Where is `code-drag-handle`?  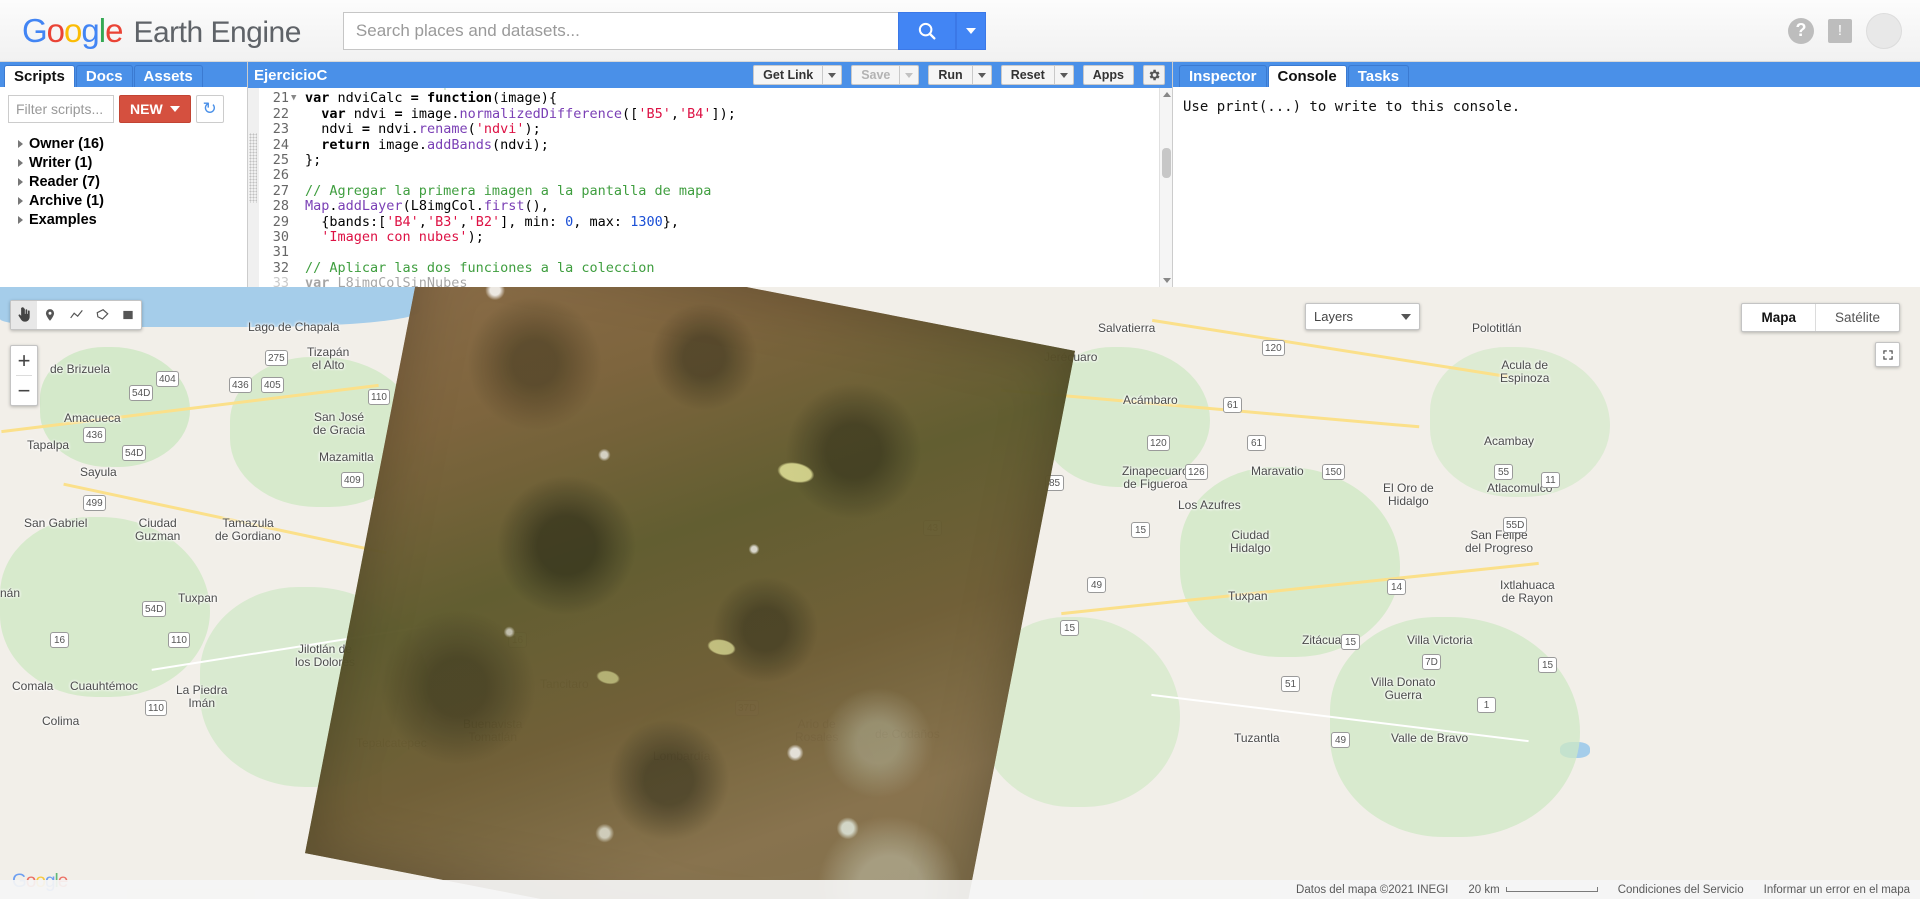
code-drag-handle is located at coordinates (253, 168).